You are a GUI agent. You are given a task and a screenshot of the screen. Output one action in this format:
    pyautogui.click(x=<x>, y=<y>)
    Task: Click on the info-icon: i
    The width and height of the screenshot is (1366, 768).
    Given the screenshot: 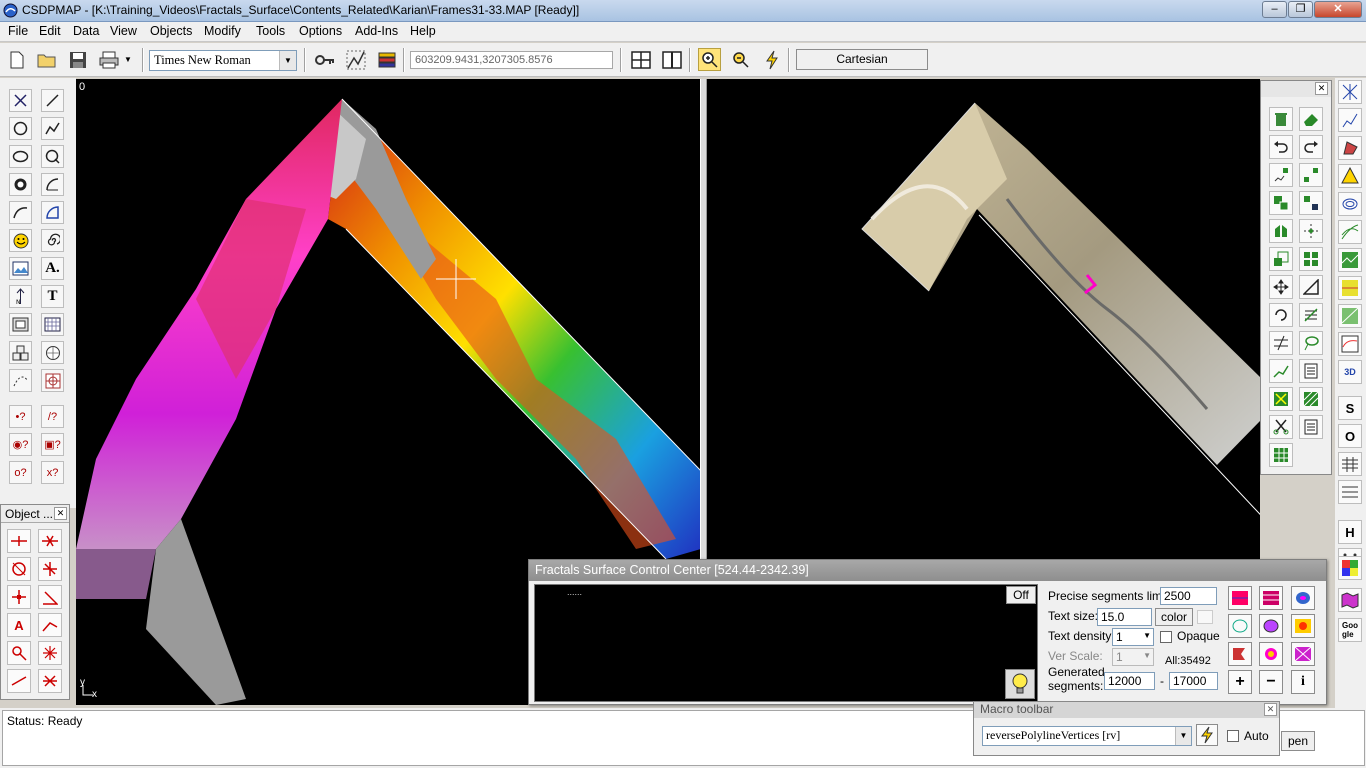 What is the action you would take?
    pyautogui.click(x=1303, y=682)
    